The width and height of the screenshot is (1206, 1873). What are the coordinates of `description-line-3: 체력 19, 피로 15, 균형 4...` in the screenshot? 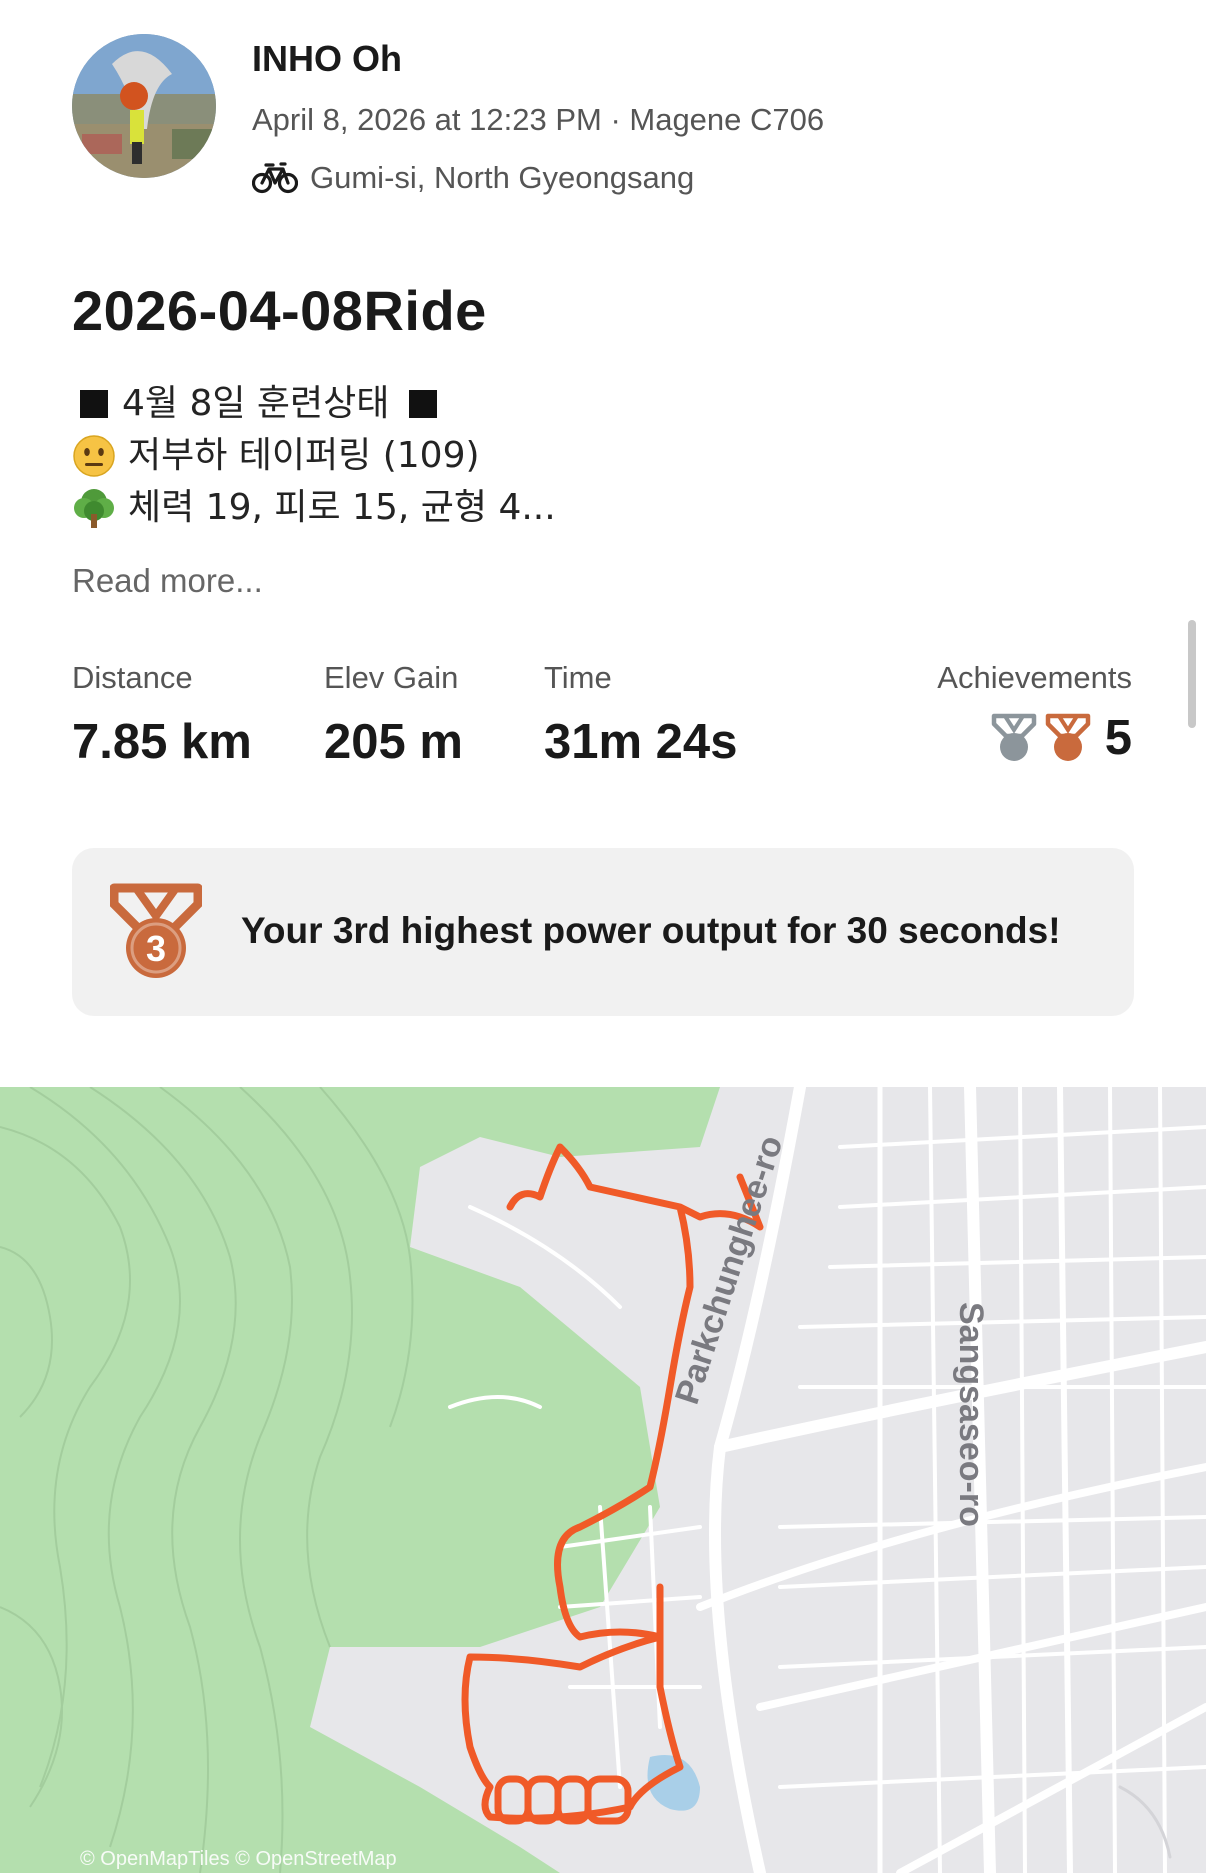 It's located at (314, 508).